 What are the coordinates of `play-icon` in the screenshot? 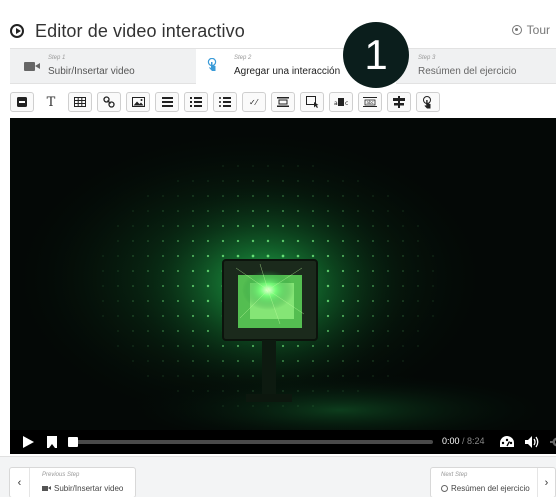 It's located at (28, 442).